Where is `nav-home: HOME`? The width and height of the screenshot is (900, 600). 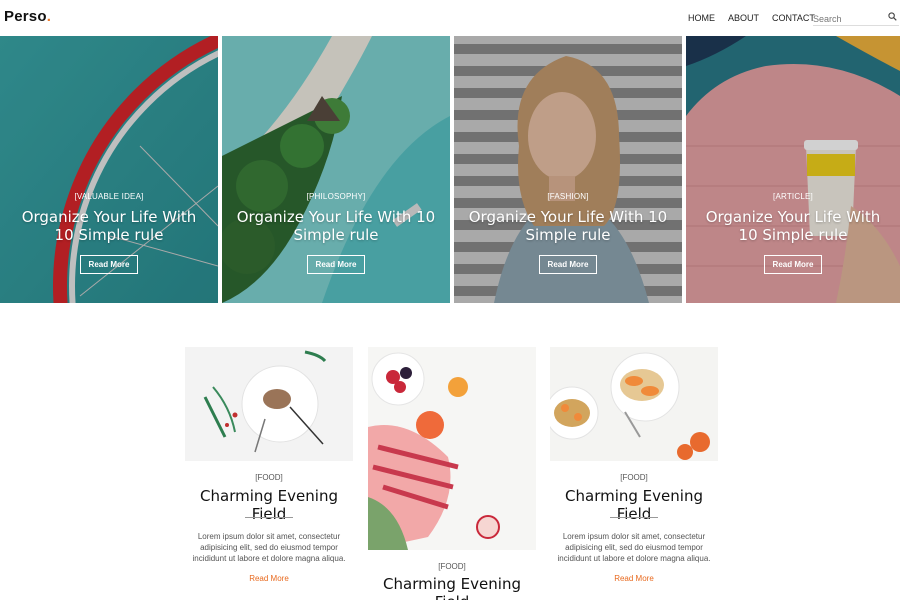
nav-home: HOME is located at coordinates (701, 18).